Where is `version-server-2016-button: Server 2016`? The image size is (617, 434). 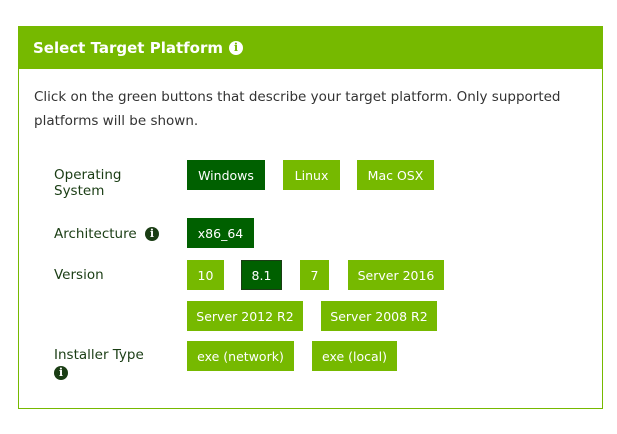
version-server-2016-button: Server 2016 is located at coordinates (396, 275).